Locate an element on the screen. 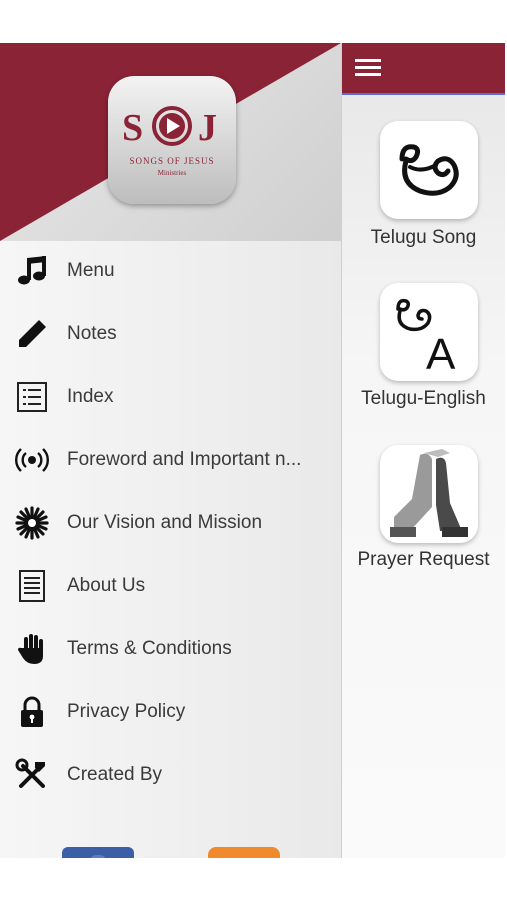 The width and height of the screenshot is (507, 900). telugu-song-label: Telugu Song is located at coordinates (423, 237).